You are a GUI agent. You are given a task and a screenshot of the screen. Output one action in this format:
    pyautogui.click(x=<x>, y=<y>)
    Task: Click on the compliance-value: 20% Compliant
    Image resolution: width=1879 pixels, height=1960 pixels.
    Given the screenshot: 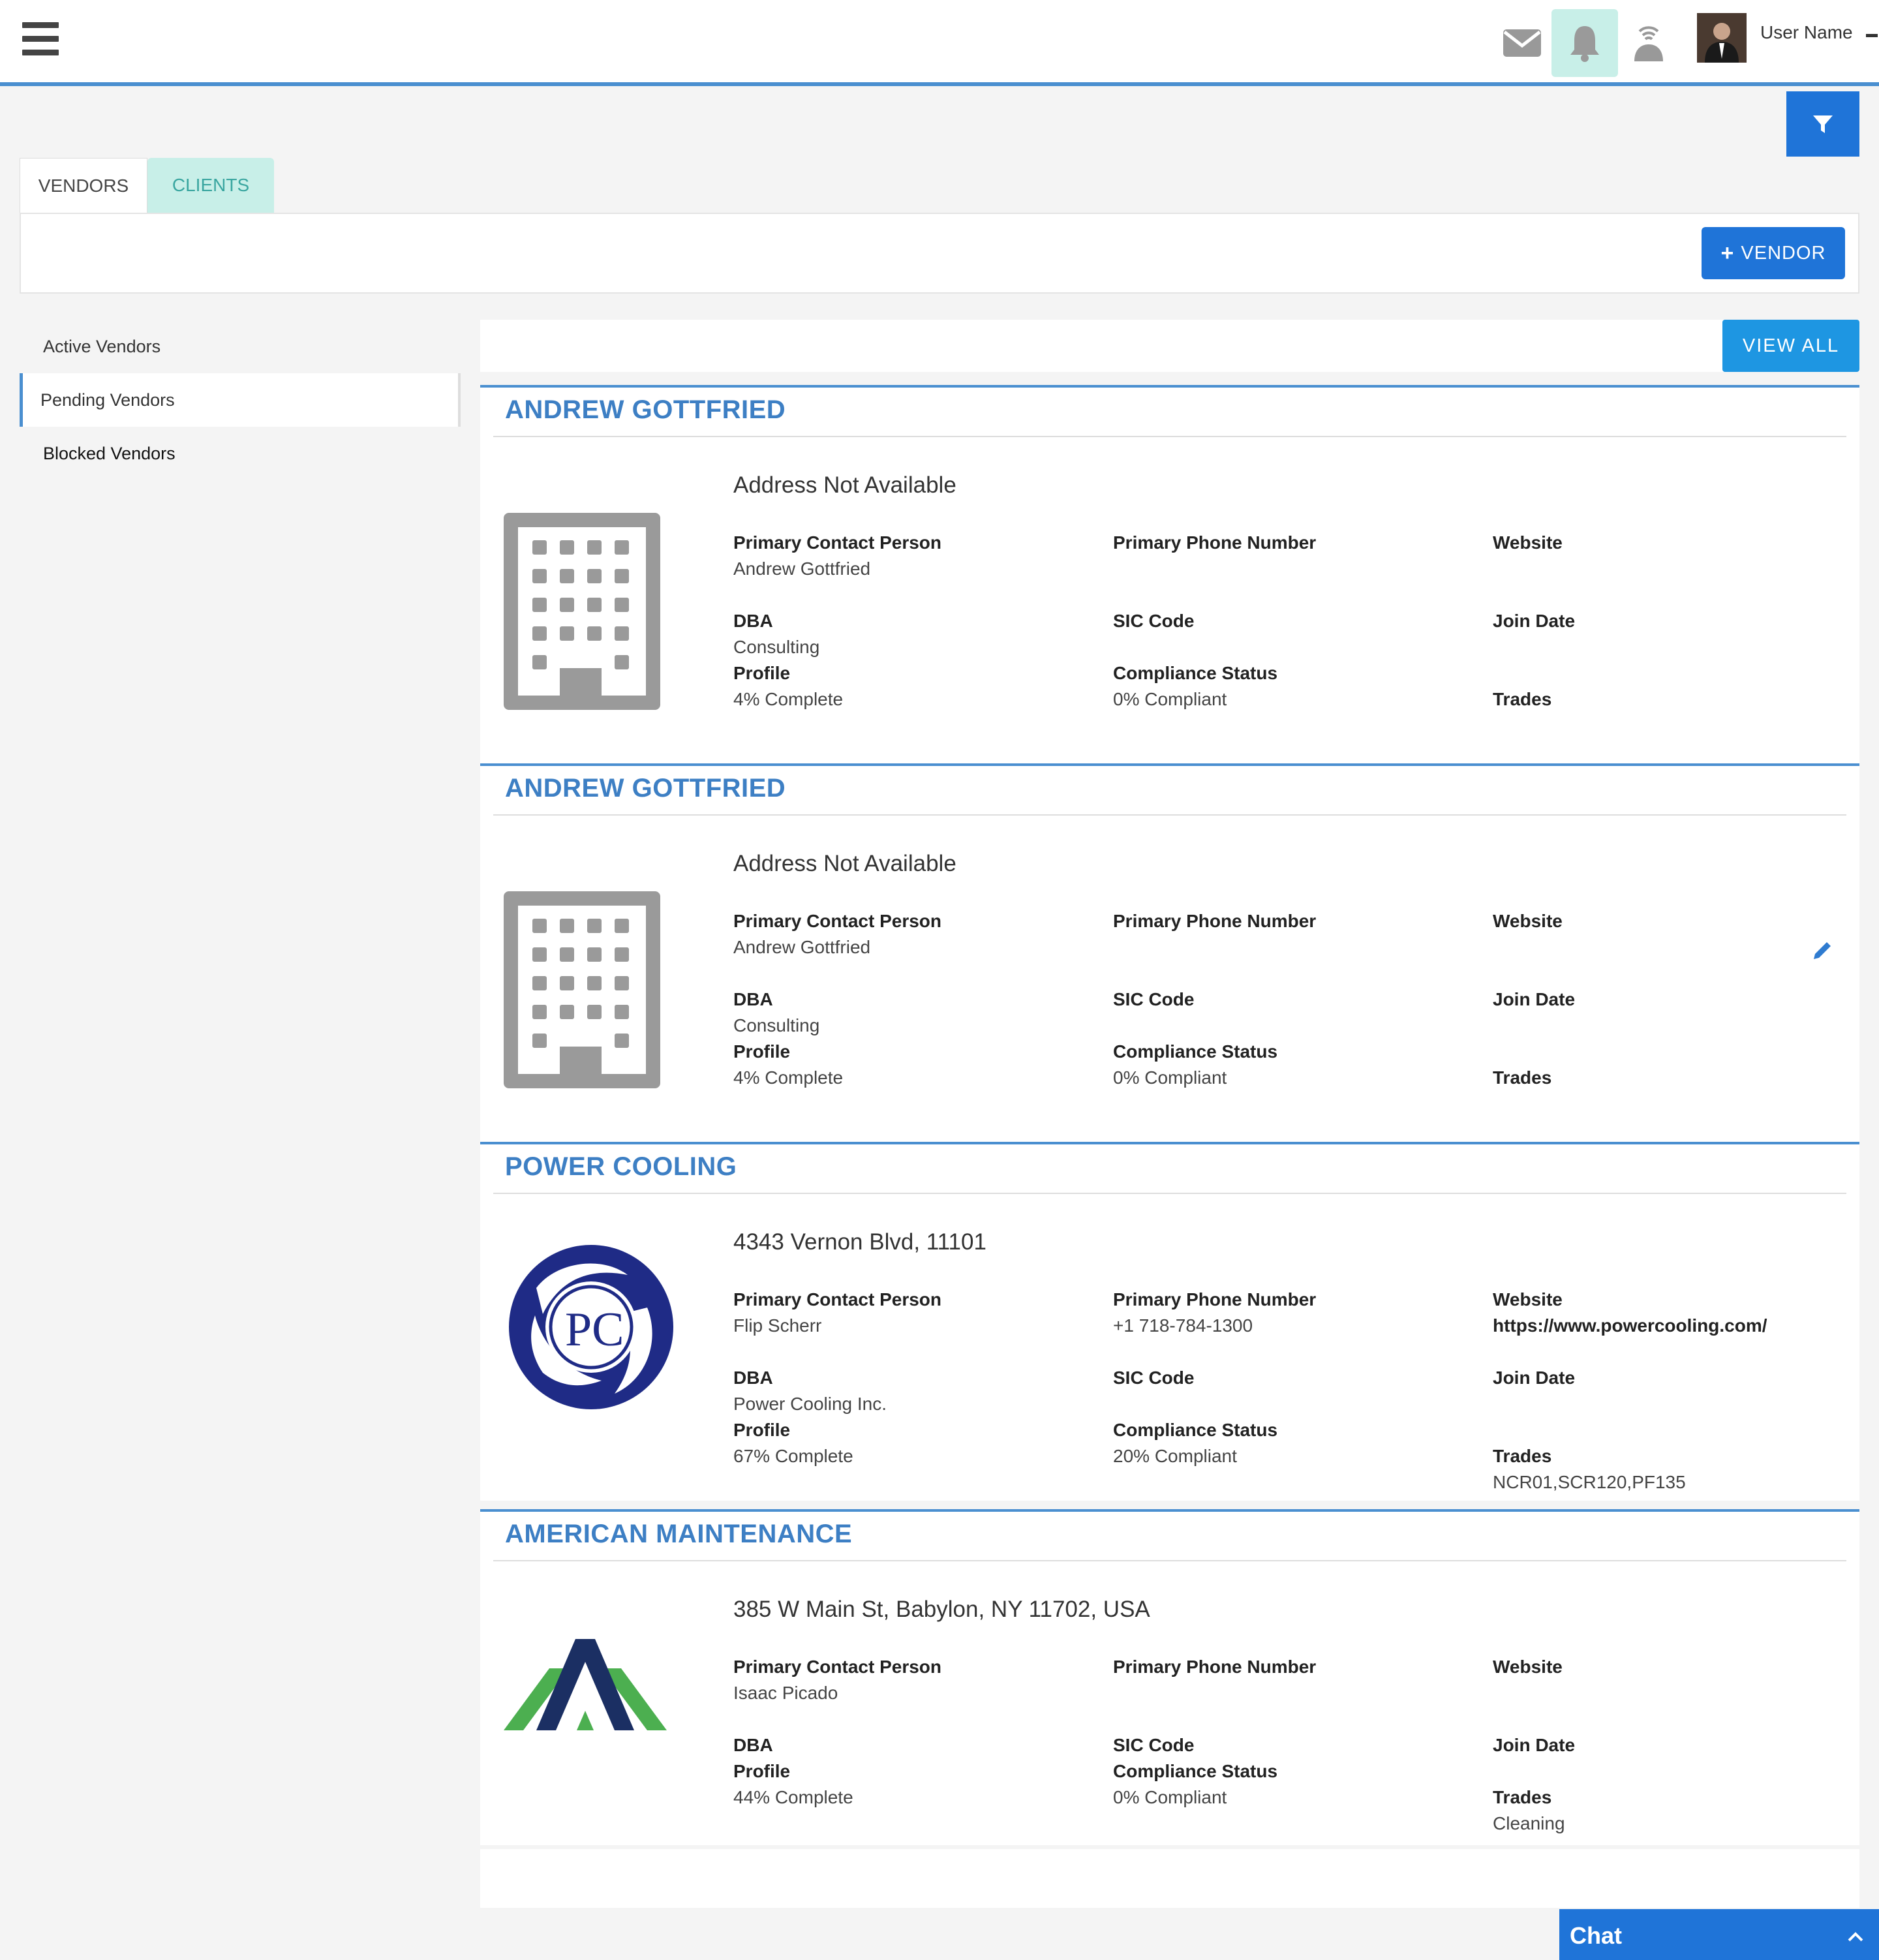 What is the action you would take?
    pyautogui.click(x=1175, y=1456)
    